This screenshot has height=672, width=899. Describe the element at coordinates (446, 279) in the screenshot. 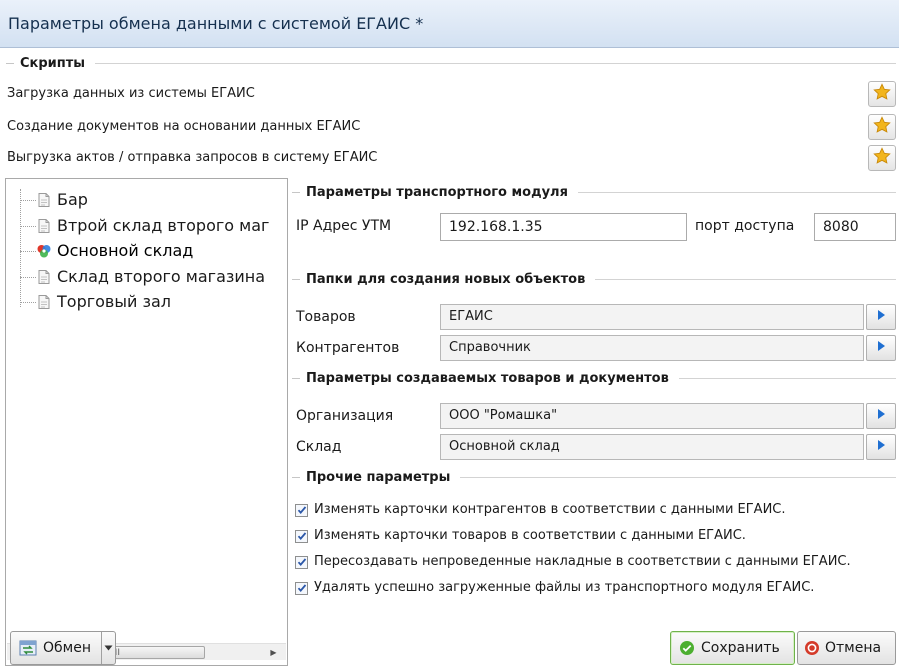

I see `folders-legend-label: Папки для создания новых объектов` at that location.